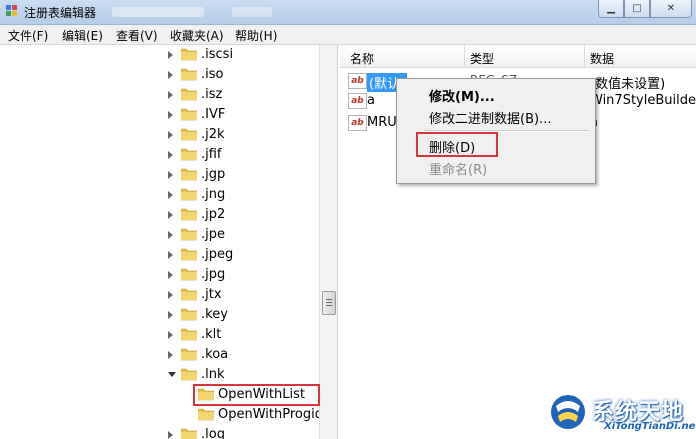 This screenshot has height=439, width=696. What do you see at coordinates (160, 175) in the screenshot?
I see `tree-item: .jgp` at bounding box center [160, 175].